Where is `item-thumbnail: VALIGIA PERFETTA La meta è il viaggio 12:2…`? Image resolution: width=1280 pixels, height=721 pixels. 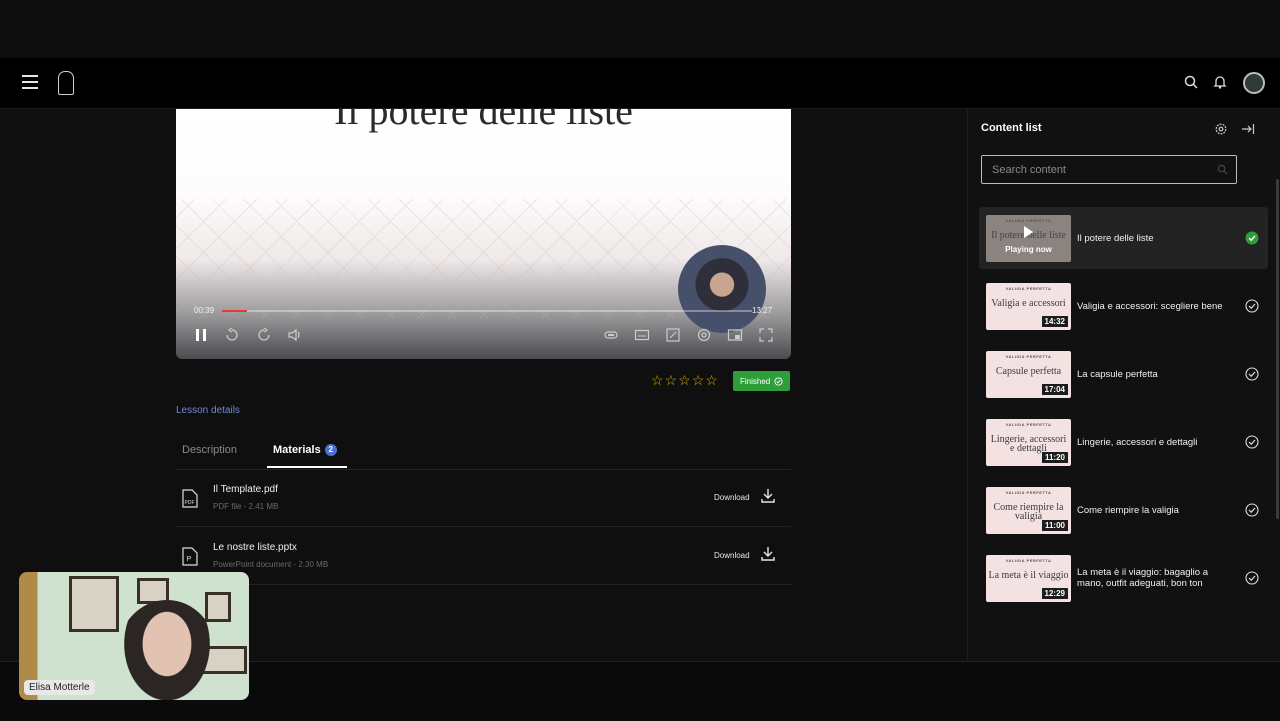
item-thumbnail: VALIGIA PERFETTA La meta è il viaggio 12:2… is located at coordinates (1028, 578).